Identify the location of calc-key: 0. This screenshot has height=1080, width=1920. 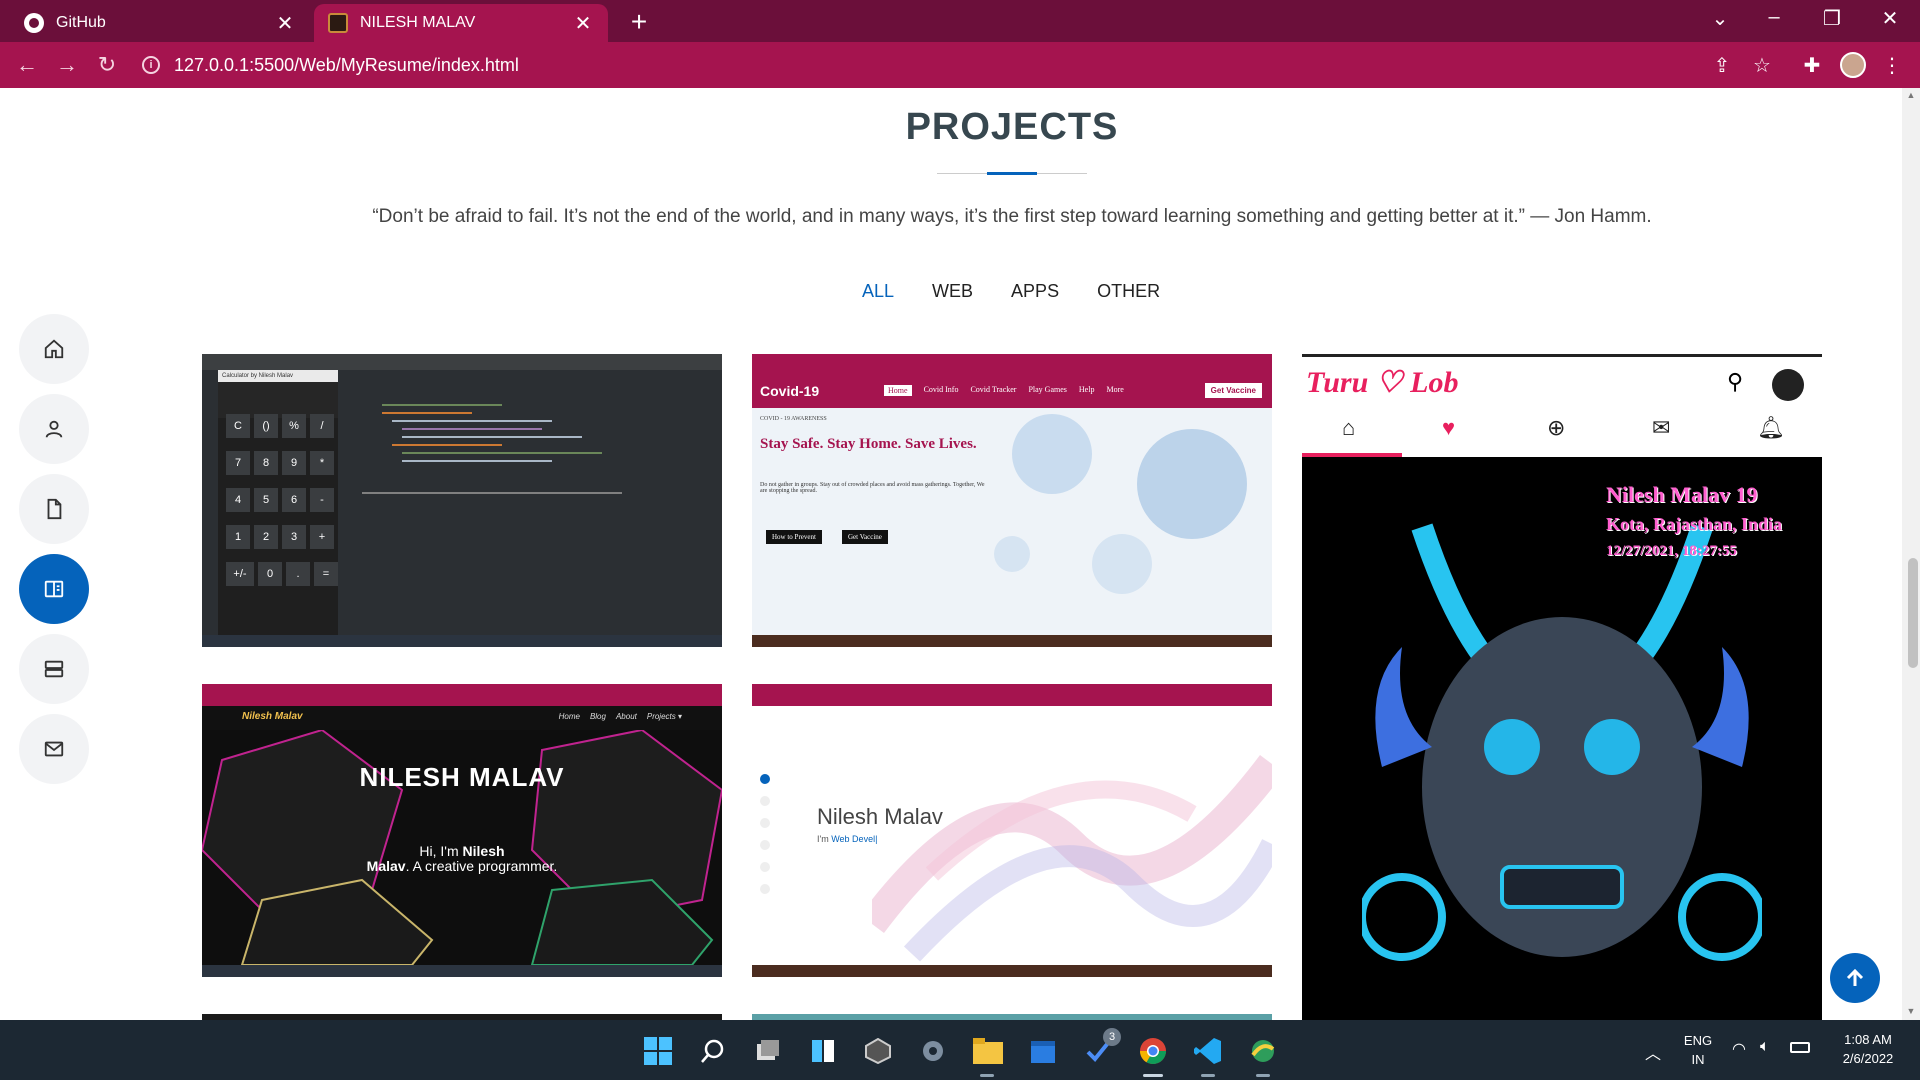
(270, 574).